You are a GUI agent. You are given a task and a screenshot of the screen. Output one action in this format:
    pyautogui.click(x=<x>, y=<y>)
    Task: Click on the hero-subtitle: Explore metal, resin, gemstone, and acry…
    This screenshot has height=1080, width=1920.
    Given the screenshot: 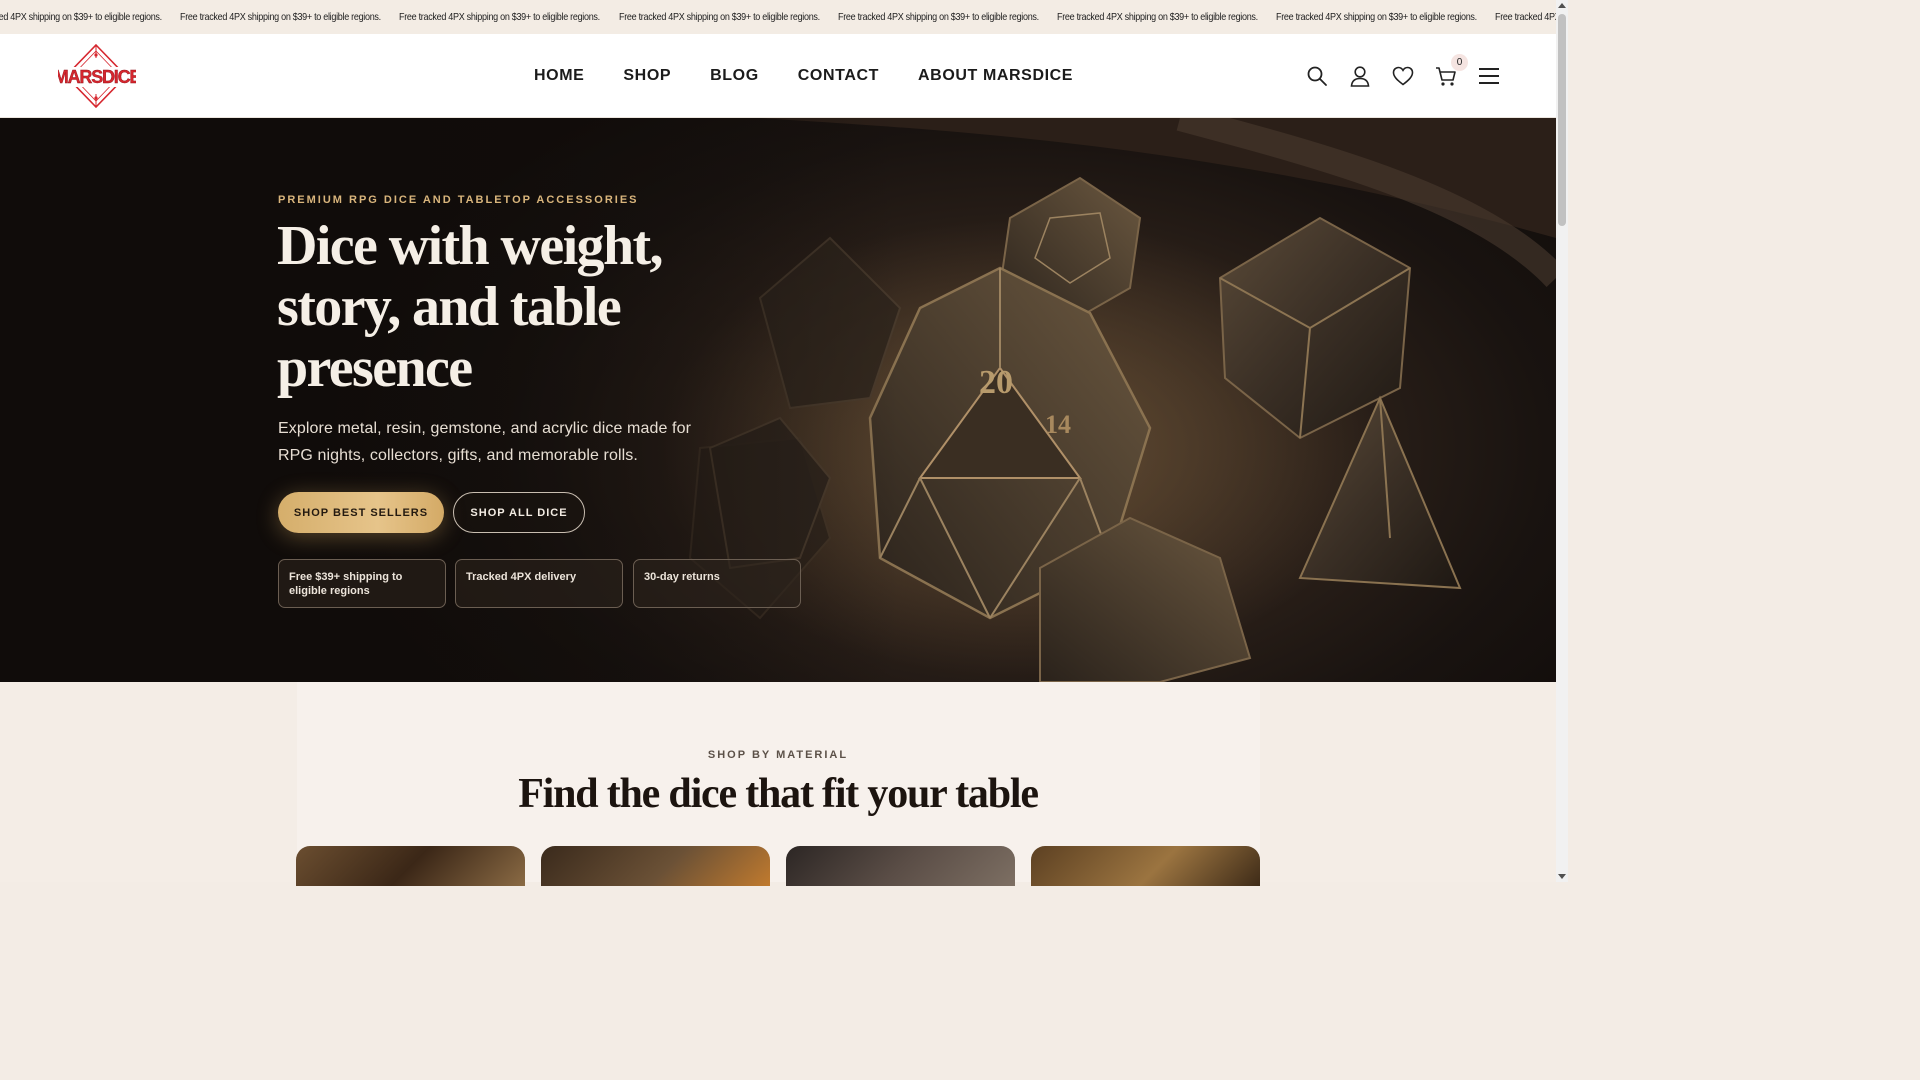 What is the action you would take?
    pyautogui.click(x=484, y=442)
    